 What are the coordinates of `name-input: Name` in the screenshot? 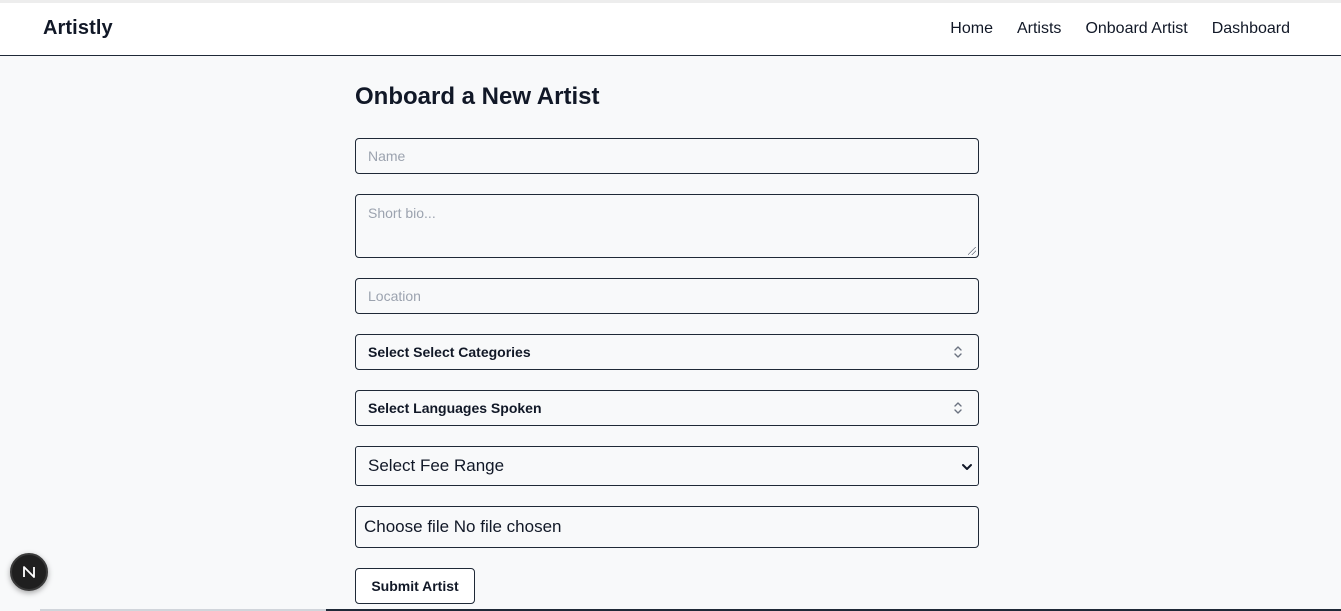 It's located at (667, 156).